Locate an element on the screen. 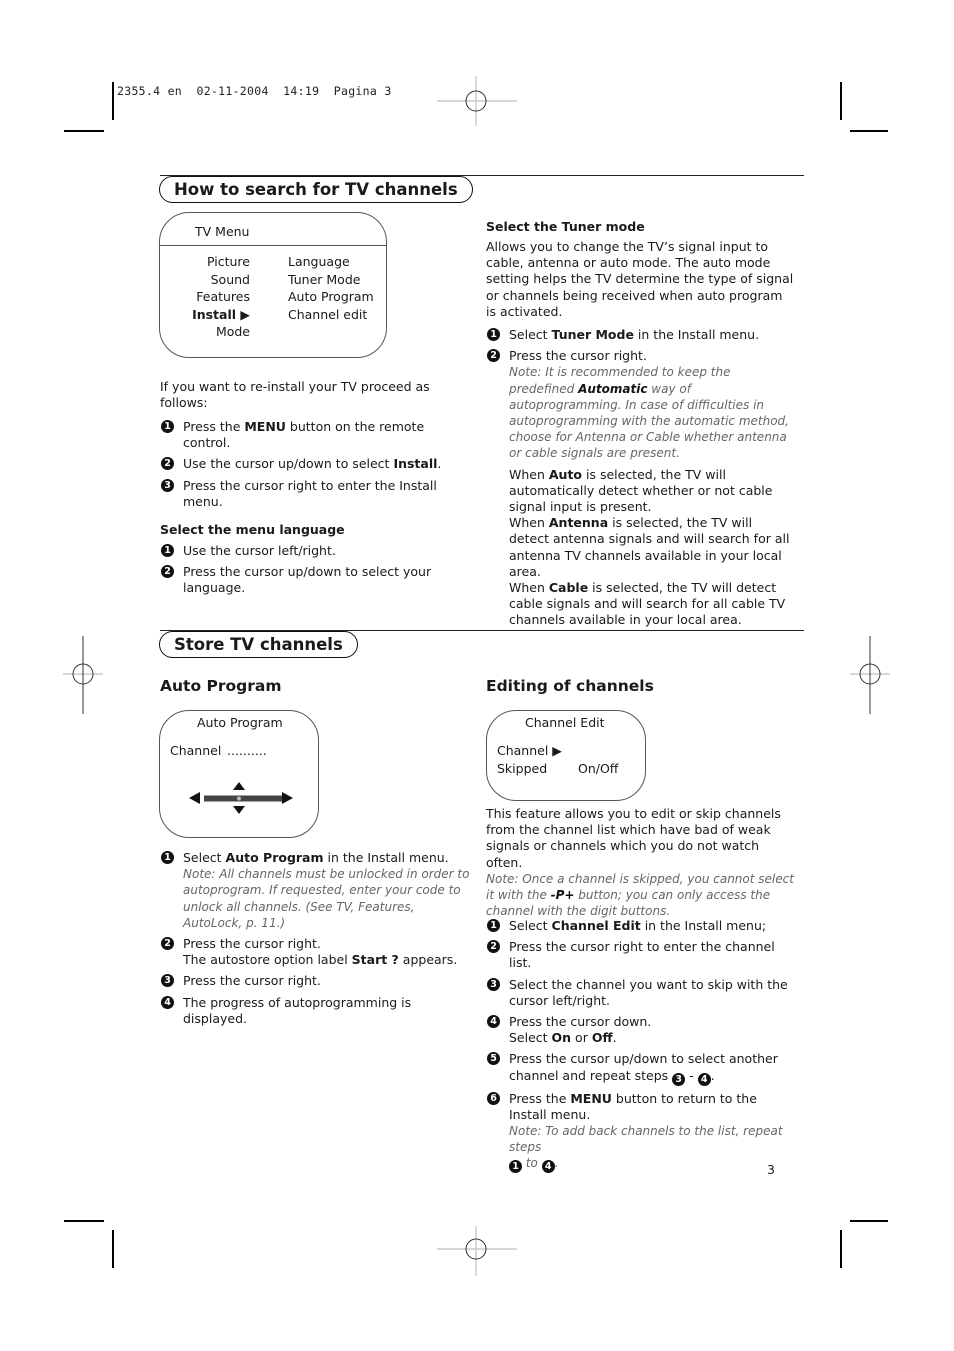 The image size is (954, 1351). progress-bar is located at coordinates (243, 798).